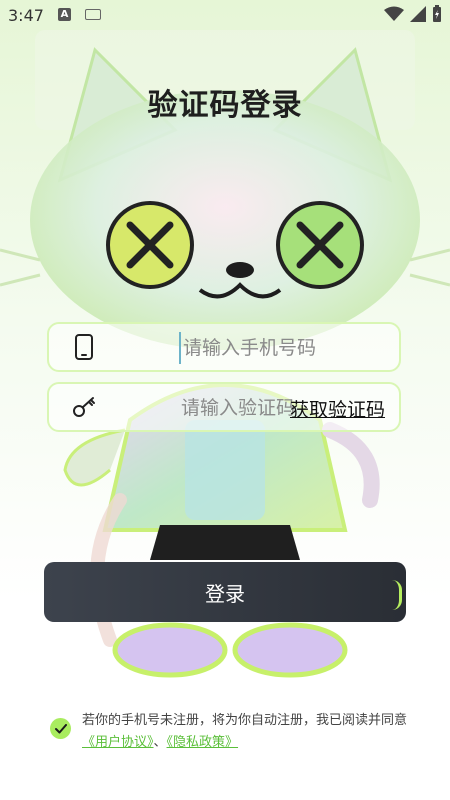 This screenshot has height=800, width=450. What do you see at coordinates (225, 15) in the screenshot?
I see `status-bar: 3:47 A` at bounding box center [225, 15].